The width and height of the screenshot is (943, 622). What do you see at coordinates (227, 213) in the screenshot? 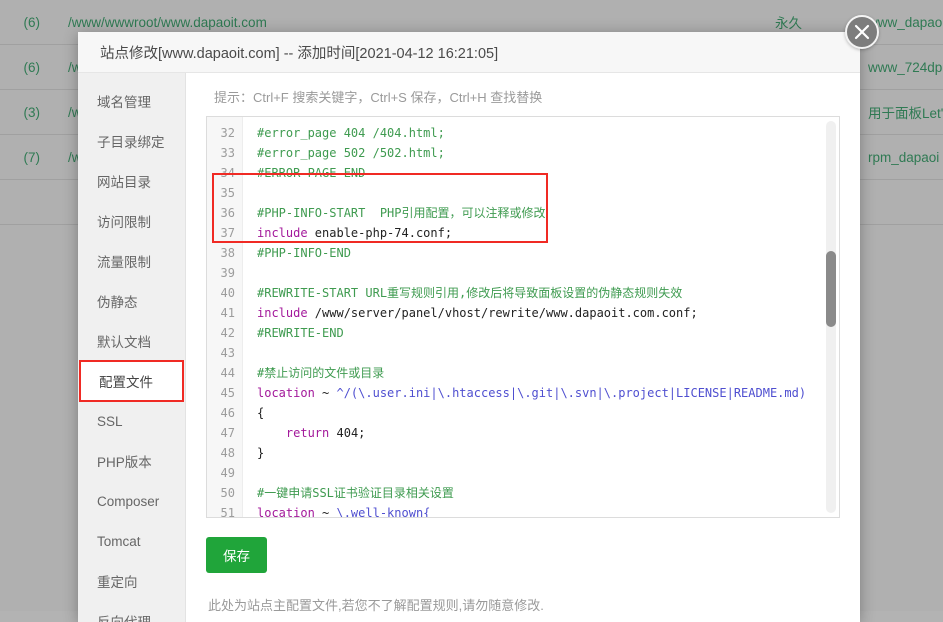
I see `line-number: 36` at bounding box center [227, 213].